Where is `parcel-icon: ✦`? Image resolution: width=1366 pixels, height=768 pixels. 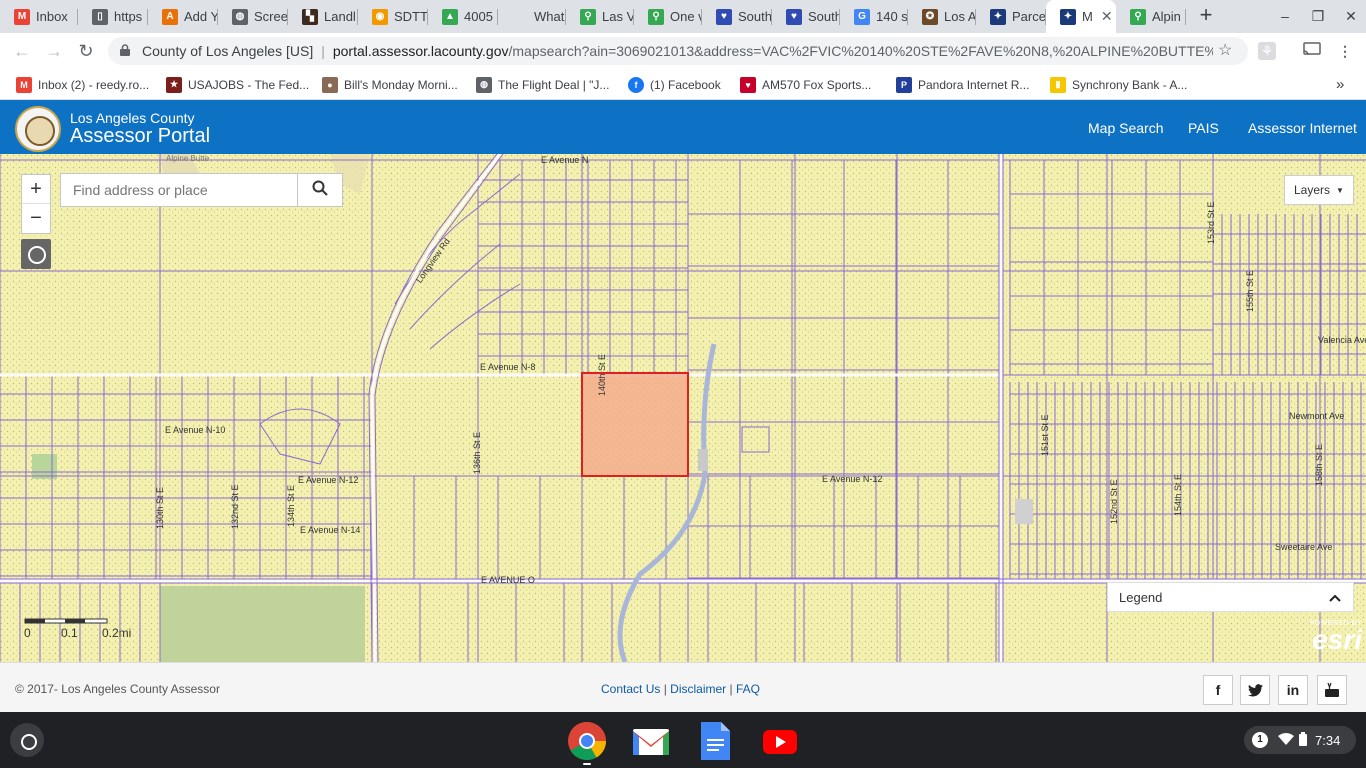
parcel-icon: ✦ is located at coordinates (998, 16).